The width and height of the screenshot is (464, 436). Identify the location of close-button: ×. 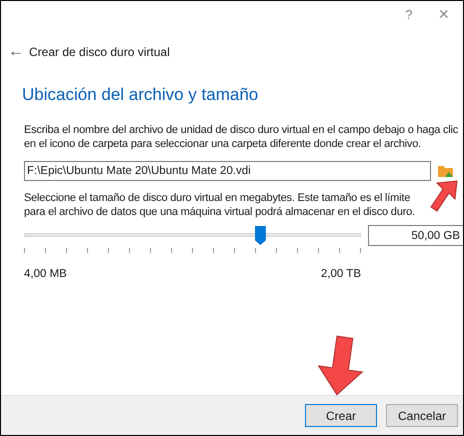
(443, 14).